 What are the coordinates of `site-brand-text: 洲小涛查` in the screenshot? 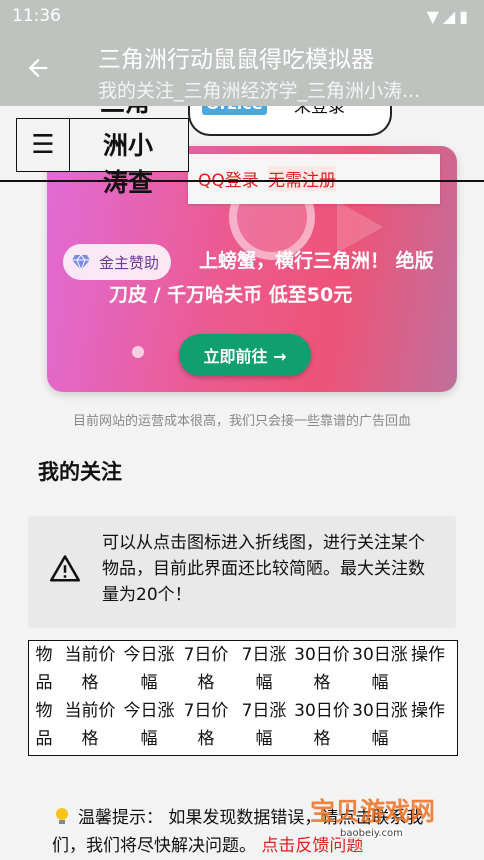 It's located at (128, 164).